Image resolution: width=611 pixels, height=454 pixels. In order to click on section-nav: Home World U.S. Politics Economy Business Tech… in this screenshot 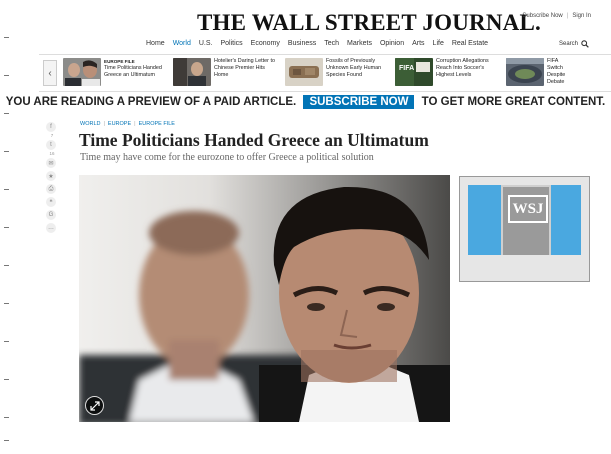, I will do `click(305, 46)`.